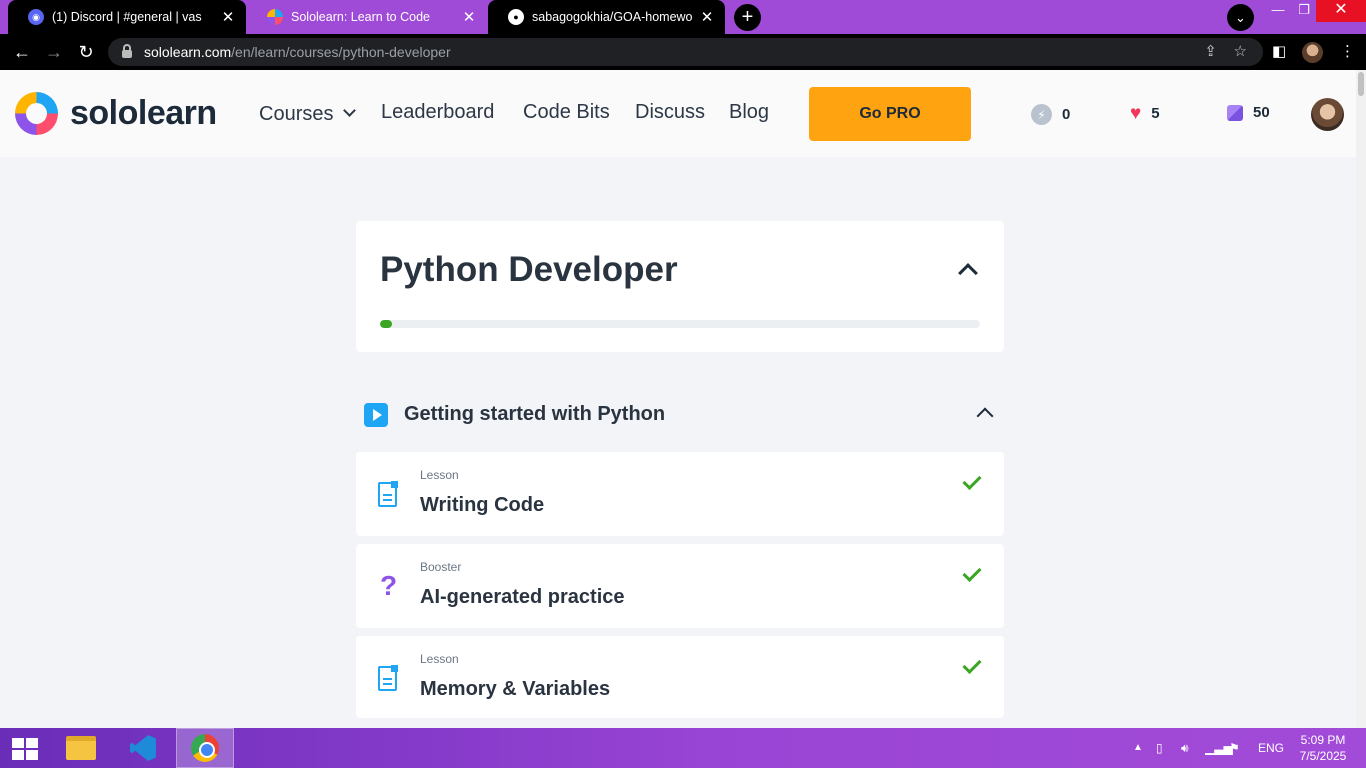 The image size is (1366, 768). Describe the element at coordinates (1138, 748) in the screenshot. I see `show-hidden-icons: ▲` at that location.